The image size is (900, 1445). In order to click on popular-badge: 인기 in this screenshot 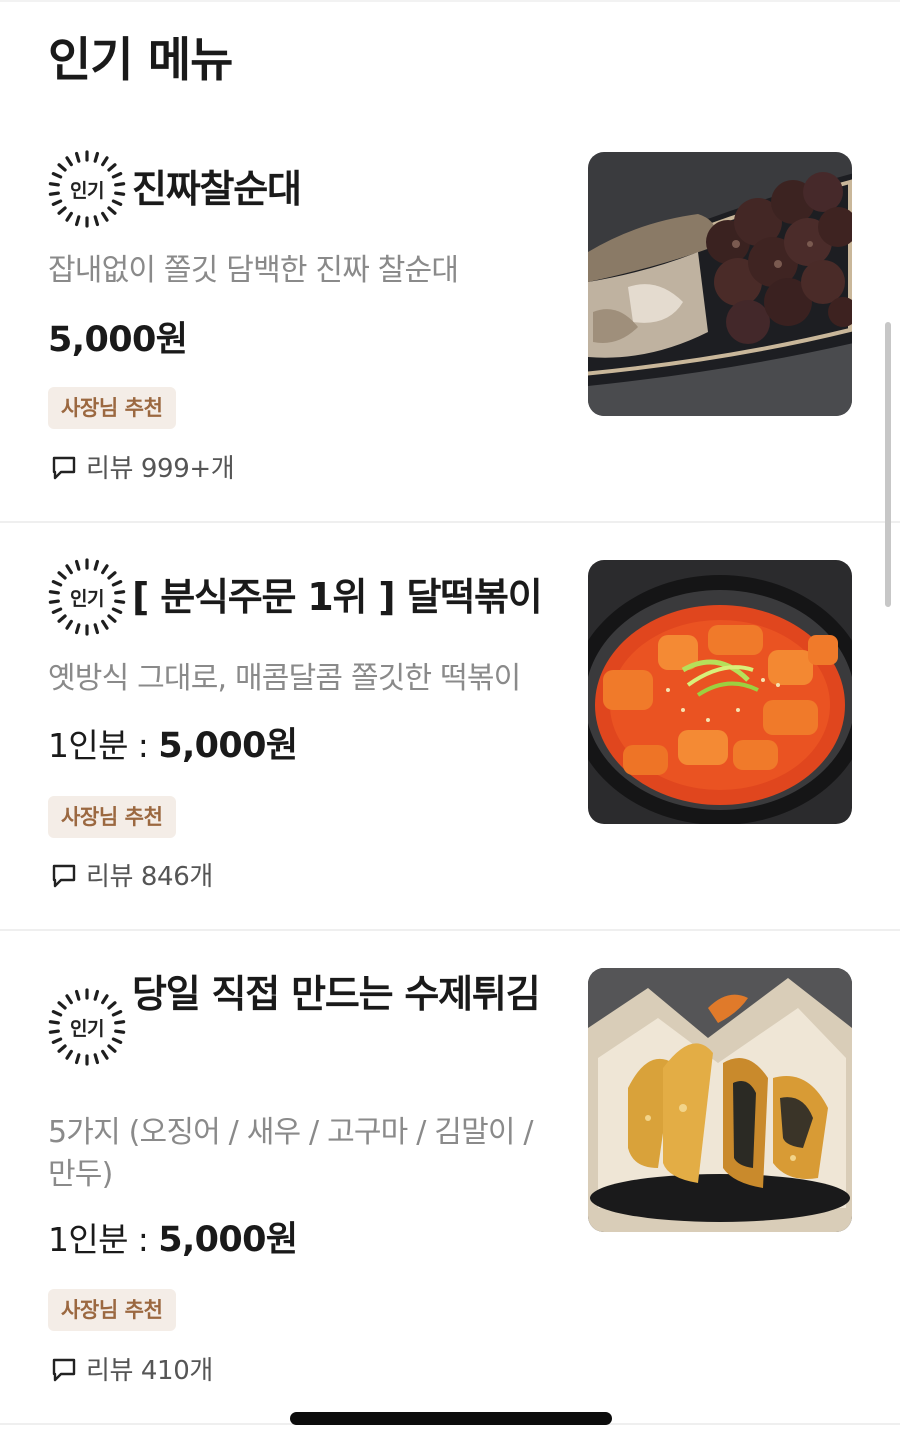, I will do `click(87, 1027)`.